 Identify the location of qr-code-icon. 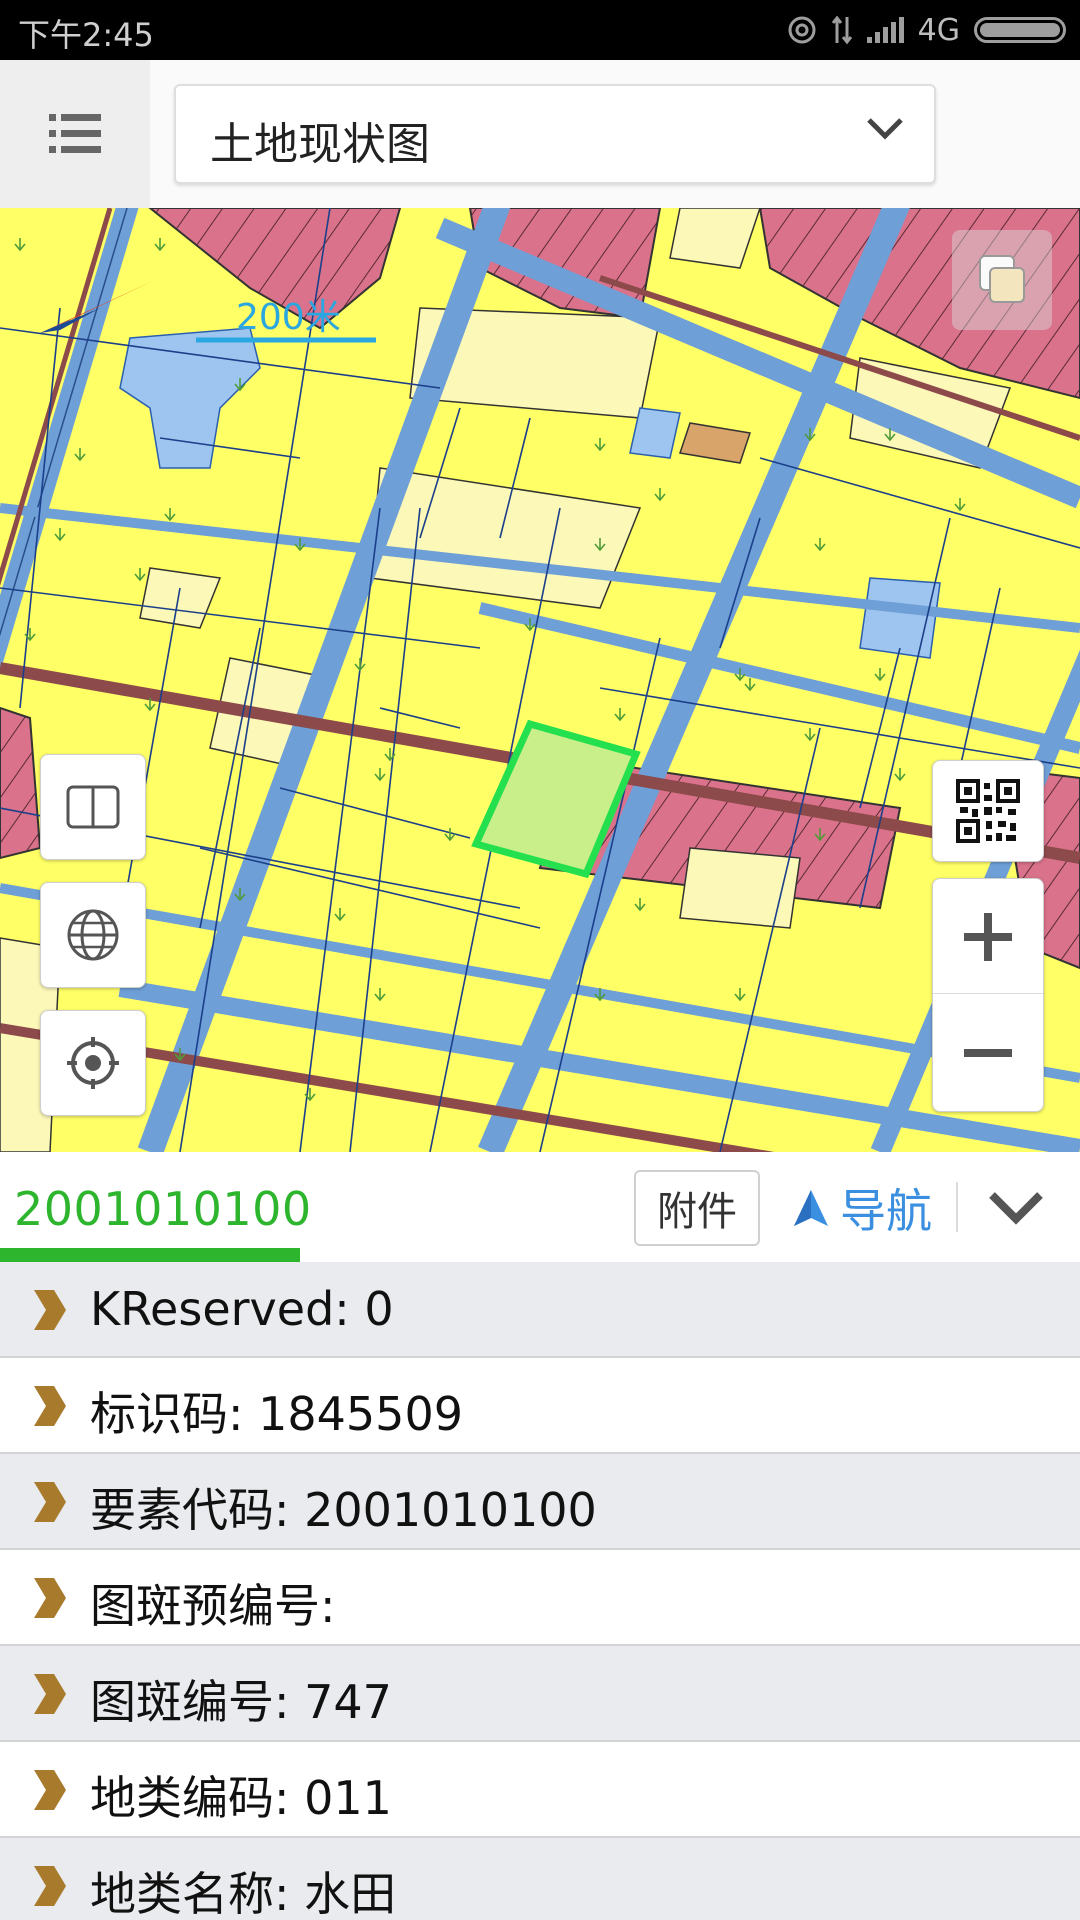
(988, 811).